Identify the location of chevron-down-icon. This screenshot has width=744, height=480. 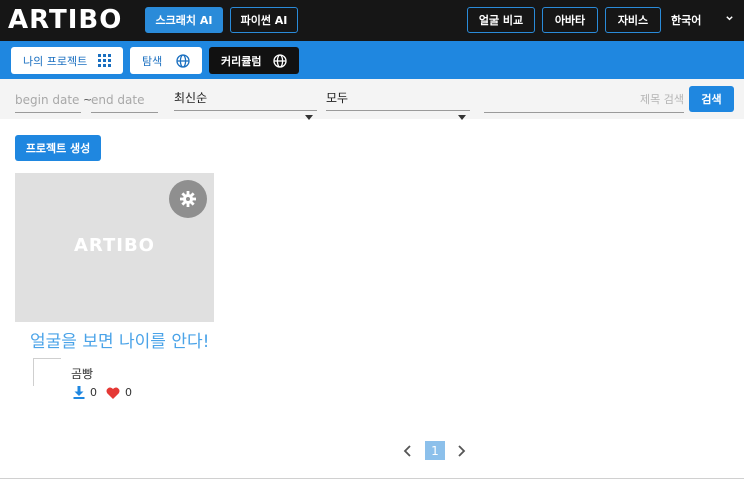
(729, 18).